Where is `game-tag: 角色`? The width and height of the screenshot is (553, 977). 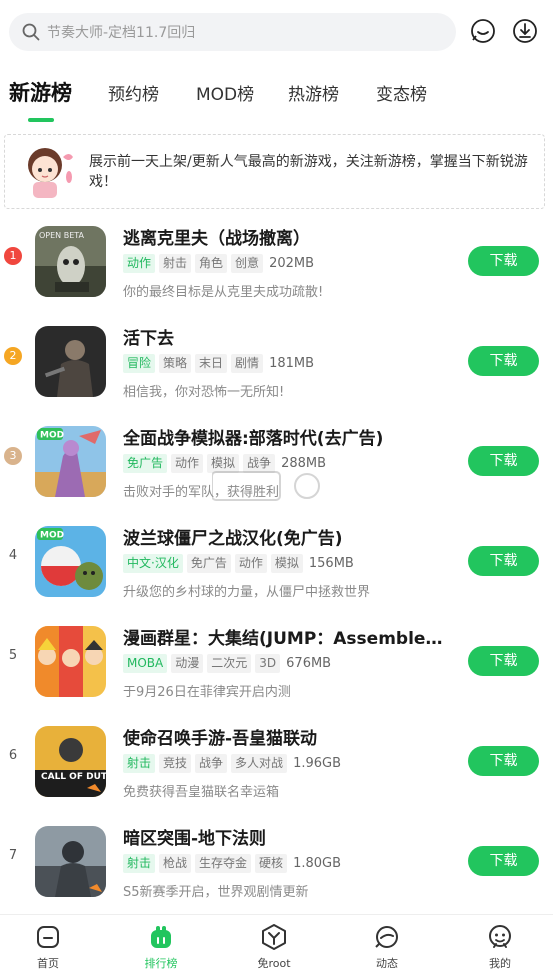
game-tag: 角色 is located at coordinates (211, 263).